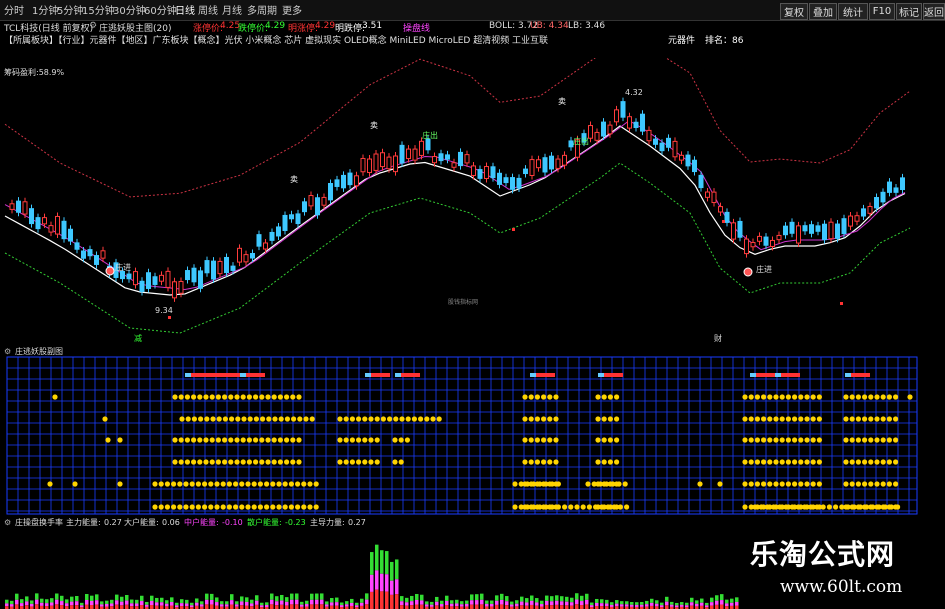 The image size is (945, 609). I want to click on overlay-button: 叠加, so click(823, 11).